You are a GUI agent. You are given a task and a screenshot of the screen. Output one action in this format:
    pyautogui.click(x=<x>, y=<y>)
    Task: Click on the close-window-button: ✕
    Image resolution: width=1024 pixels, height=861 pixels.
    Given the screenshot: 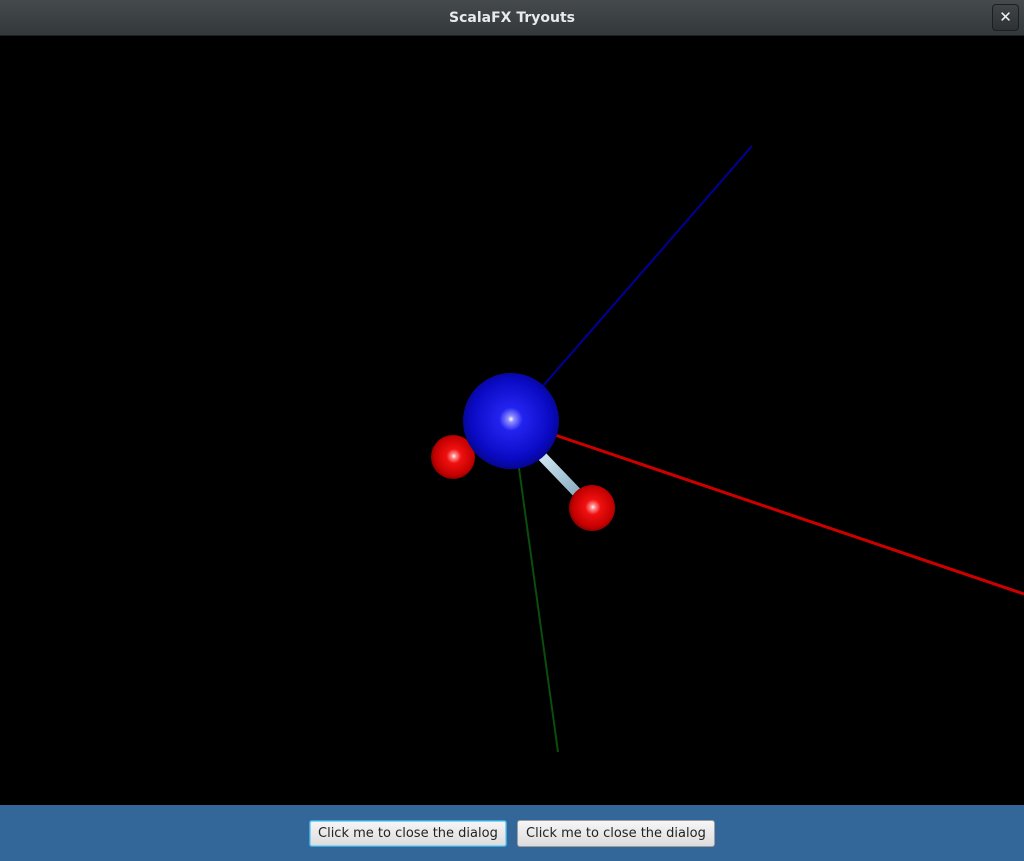 What is the action you would take?
    pyautogui.click(x=1005, y=17)
    